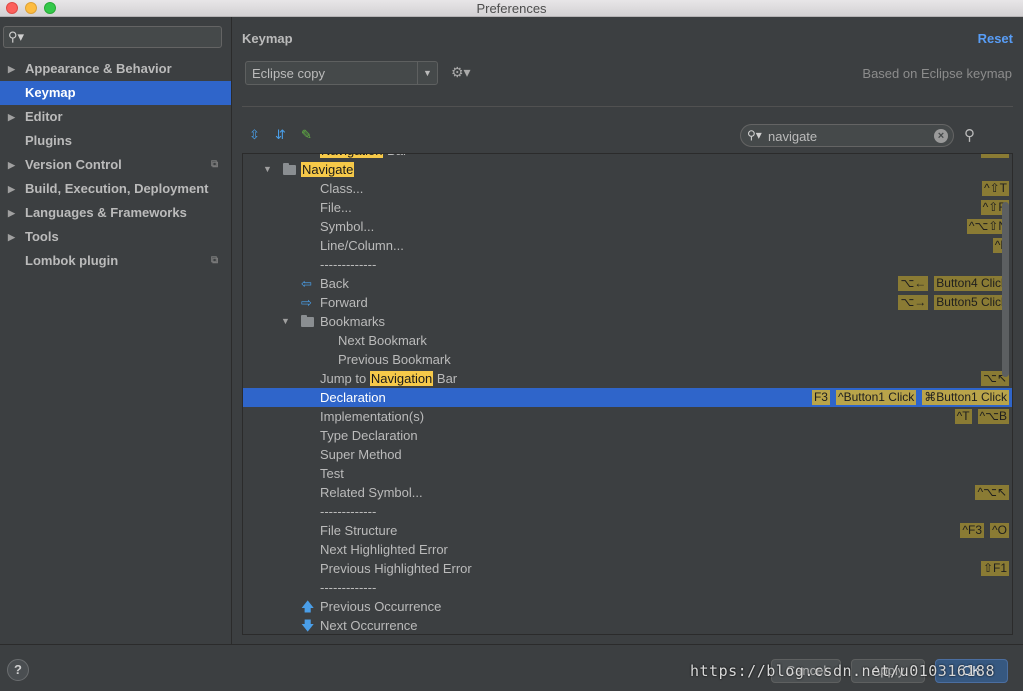 The image size is (1023, 691). What do you see at coordinates (115, 117) in the screenshot?
I see `sidebar-item-editor: ▶ Editor` at bounding box center [115, 117].